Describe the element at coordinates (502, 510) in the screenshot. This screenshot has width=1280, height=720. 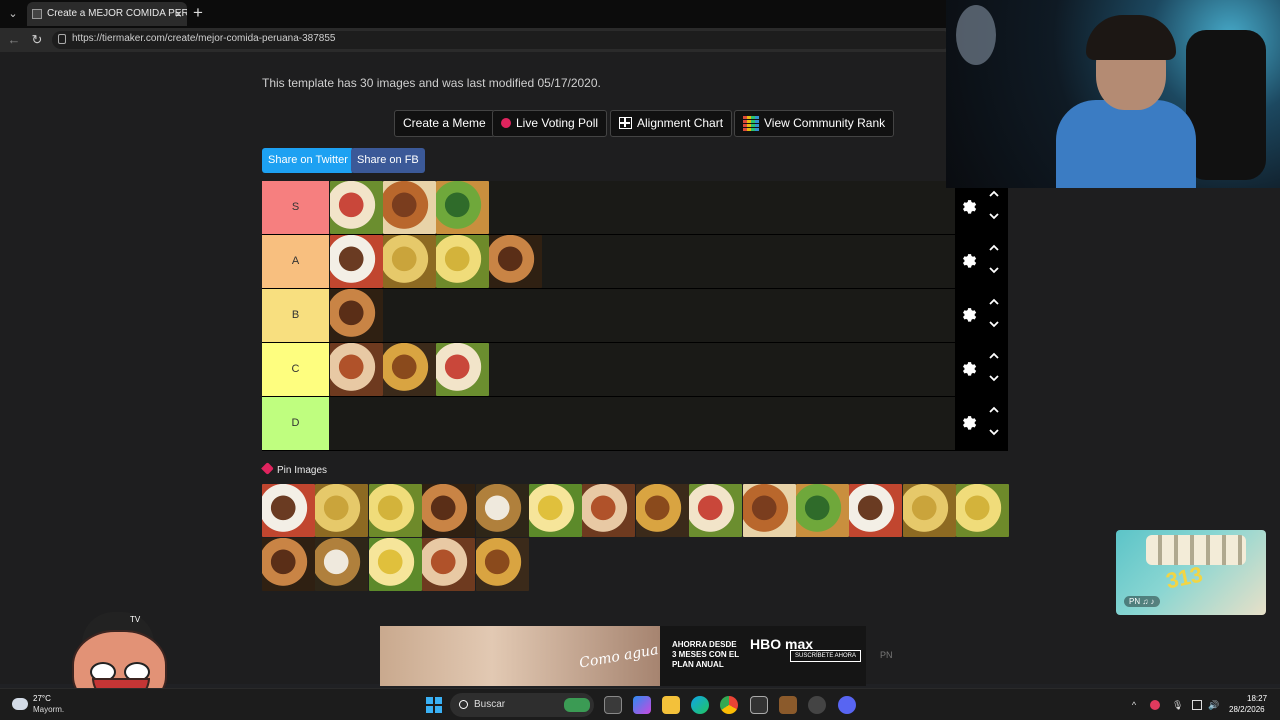
I see `pool-tile-chicharron` at that location.